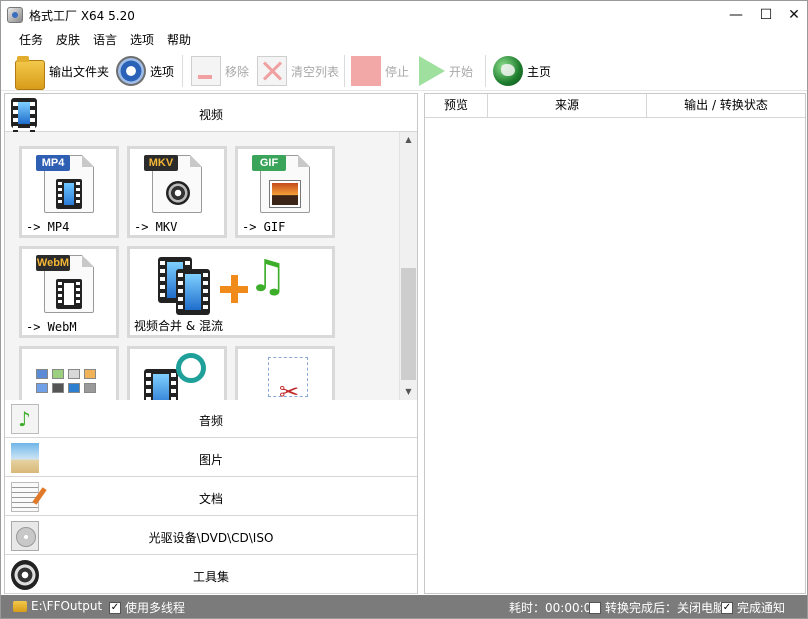  I want to click on tile-label: -> WebM, so click(51, 327).